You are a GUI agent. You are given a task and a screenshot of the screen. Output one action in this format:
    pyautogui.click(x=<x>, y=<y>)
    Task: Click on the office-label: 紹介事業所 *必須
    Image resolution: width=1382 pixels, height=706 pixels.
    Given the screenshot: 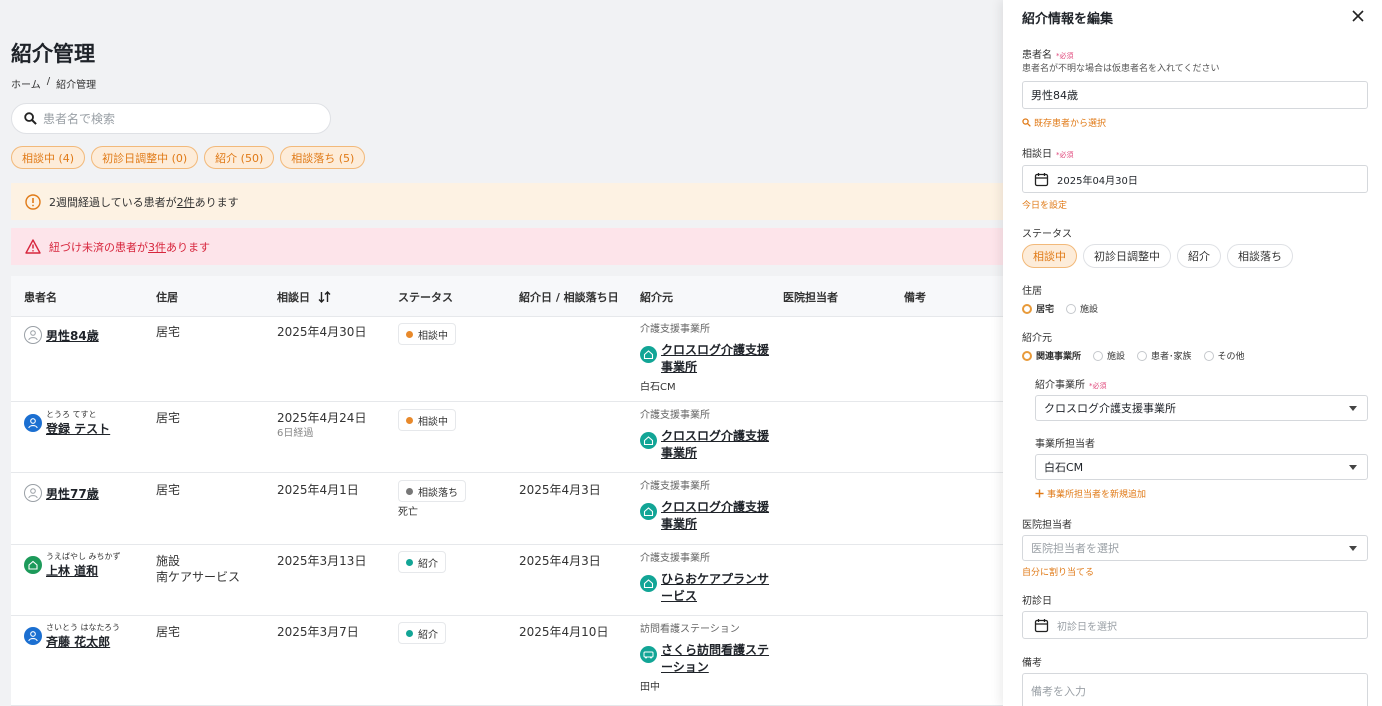 What is the action you would take?
    pyautogui.click(x=1071, y=383)
    